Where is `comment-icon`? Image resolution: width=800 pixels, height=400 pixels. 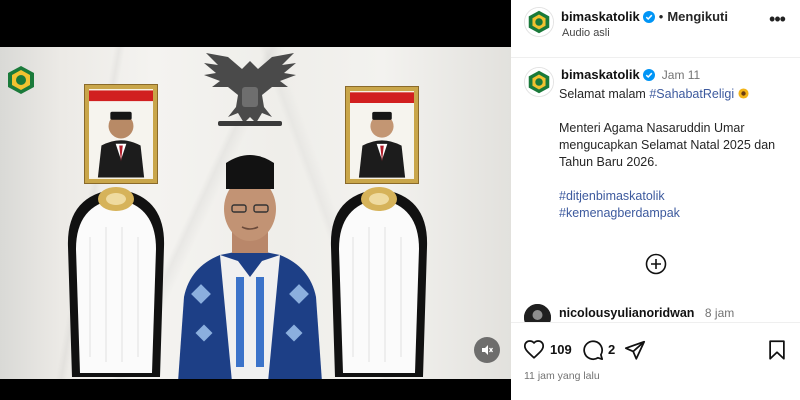
comment-icon is located at coordinates (593, 350).